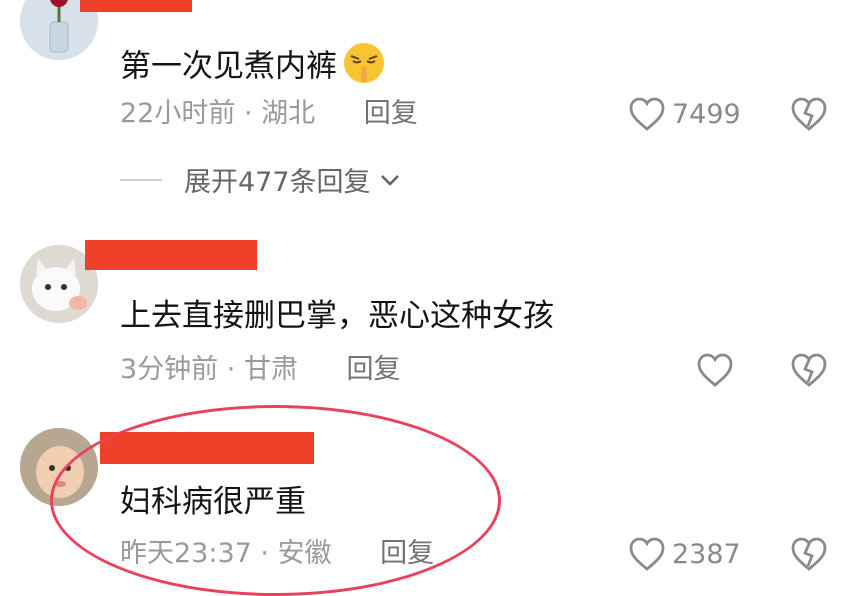  I want to click on location: 甘肃, so click(270, 369).